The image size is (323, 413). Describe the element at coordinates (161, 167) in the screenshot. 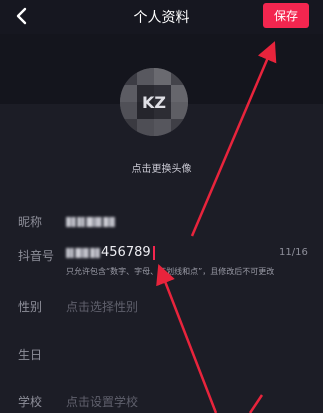

I see `change-avatar-hint: 点击更换头像` at that location.